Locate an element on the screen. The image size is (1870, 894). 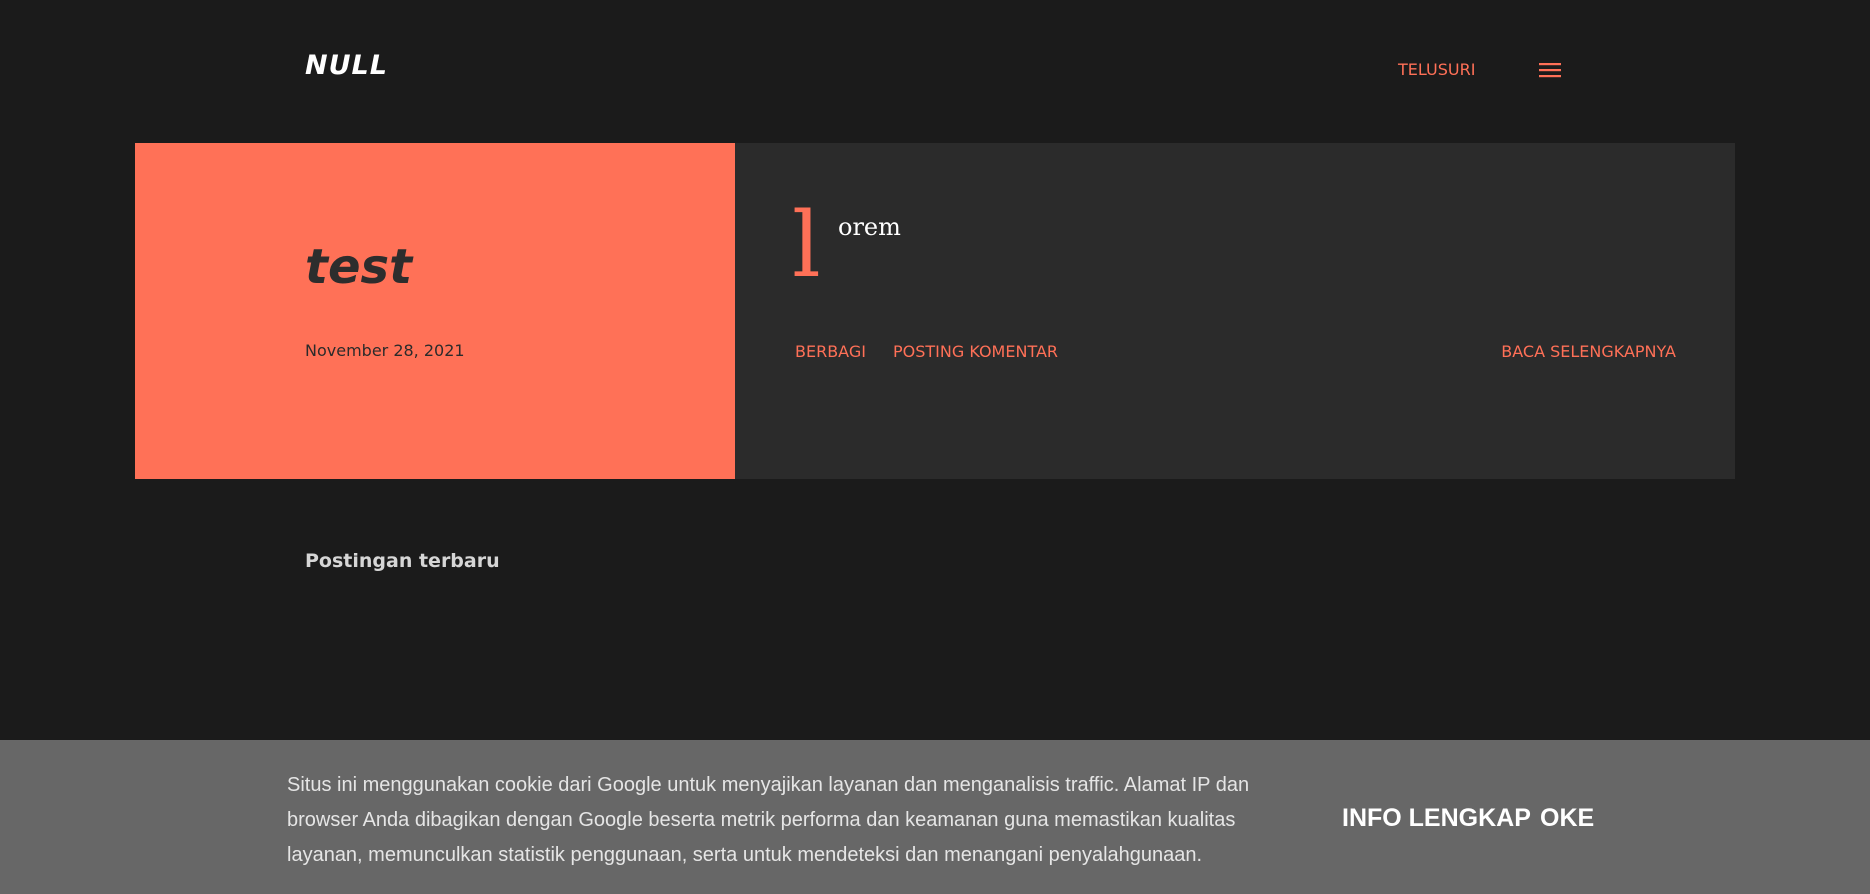
post-date: November 28, 2021 is located at coordinates (385, 350).